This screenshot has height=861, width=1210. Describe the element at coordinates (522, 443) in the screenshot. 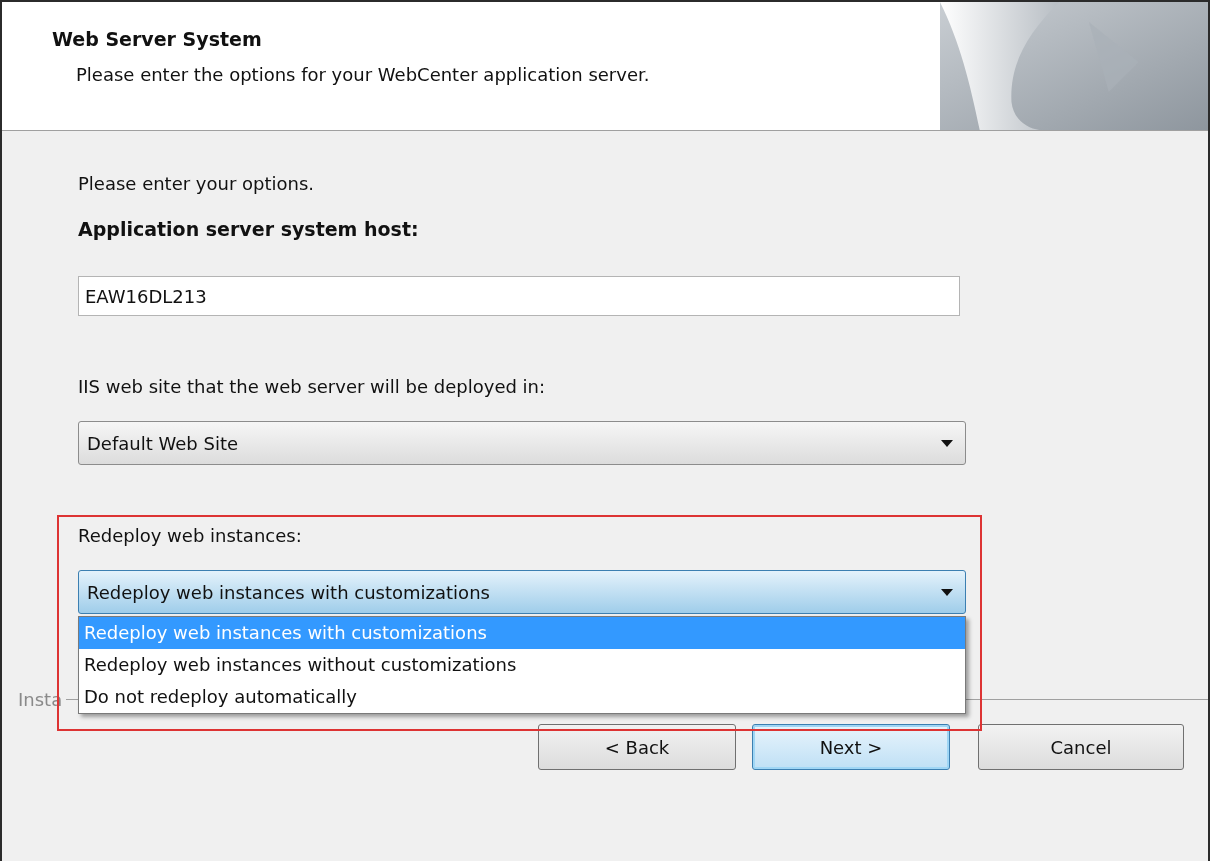

I see `site-dropdown: Default Web Site` at that location.